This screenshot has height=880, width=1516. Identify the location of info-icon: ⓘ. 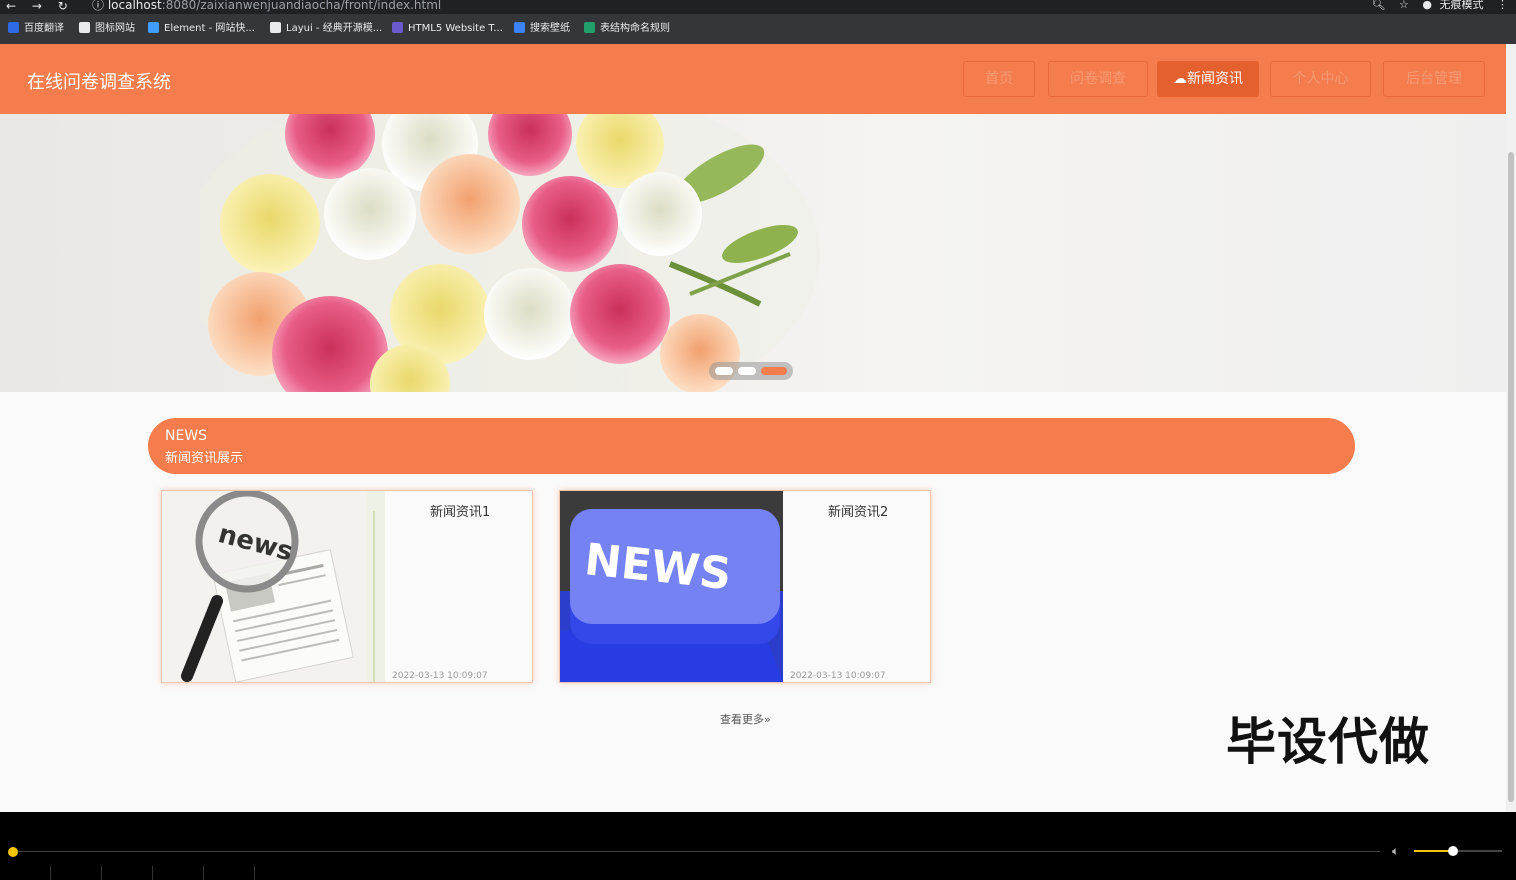
(98, 6).